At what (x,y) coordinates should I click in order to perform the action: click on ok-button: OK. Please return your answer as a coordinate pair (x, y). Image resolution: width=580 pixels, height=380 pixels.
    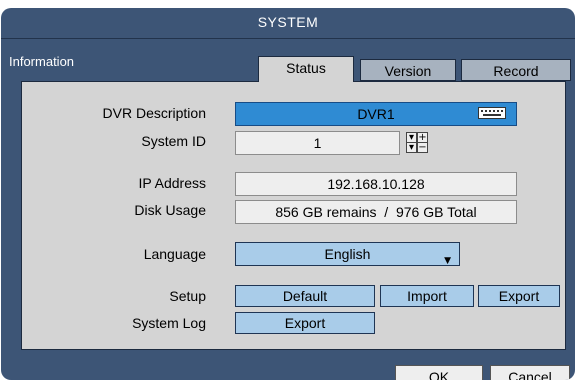
    Looking at the image, I should click on (439, 372).